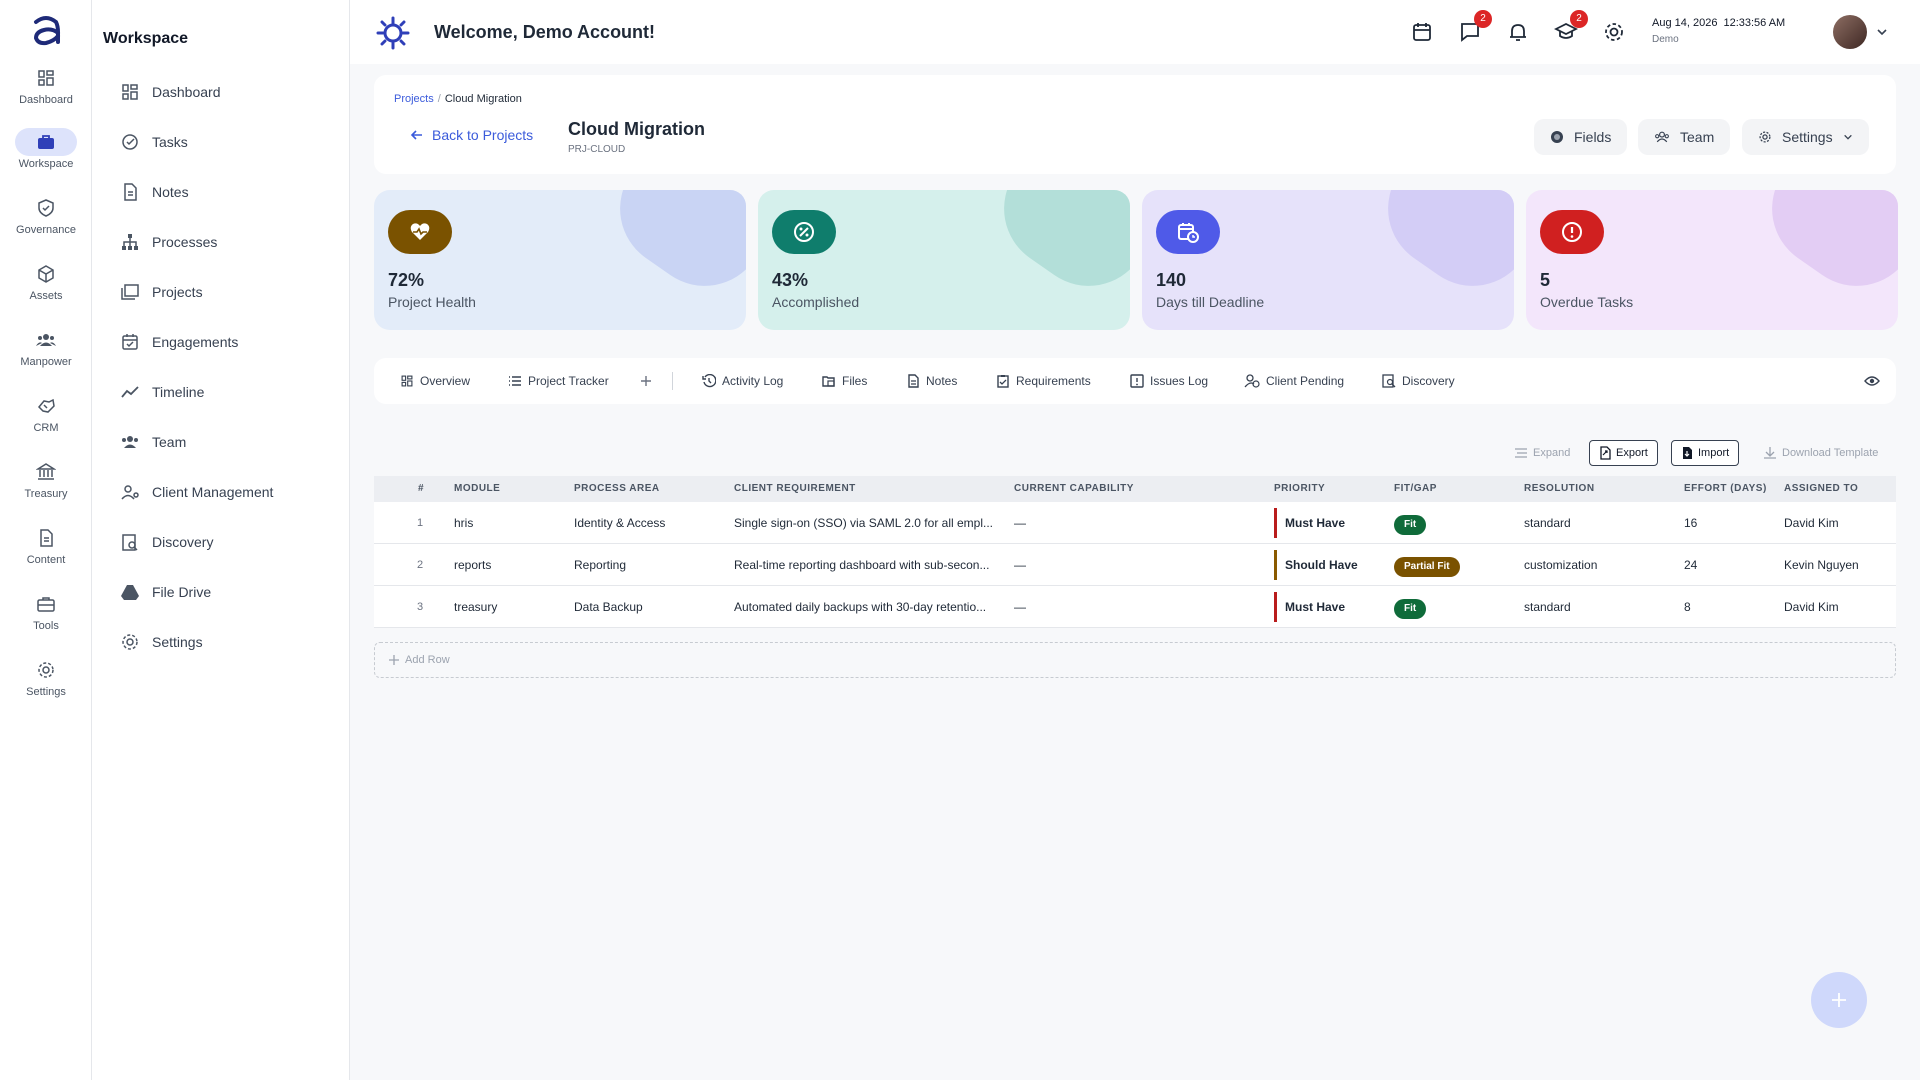 Image resolution: width=1920 pixels, height=1080 pixels. Describe the element at coordinates (154, 142) in the screenshot. I see `sidebar-item-tasks: Tasks` at that location.